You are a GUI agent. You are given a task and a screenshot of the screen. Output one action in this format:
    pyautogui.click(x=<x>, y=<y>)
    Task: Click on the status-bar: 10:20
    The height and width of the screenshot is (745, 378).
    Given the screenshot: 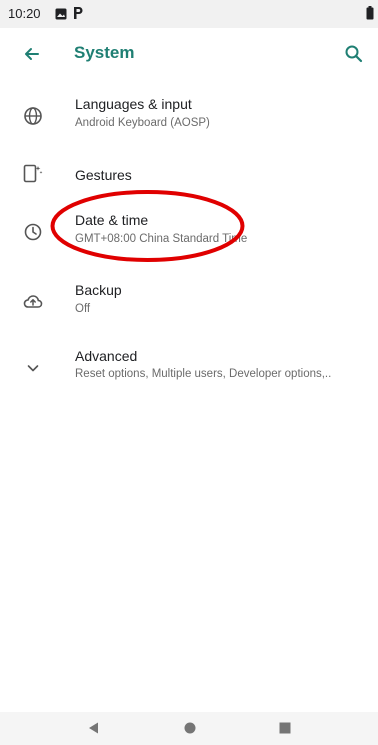 What is the action you would take?
    pyautogui.click(x=189, y=14)
    